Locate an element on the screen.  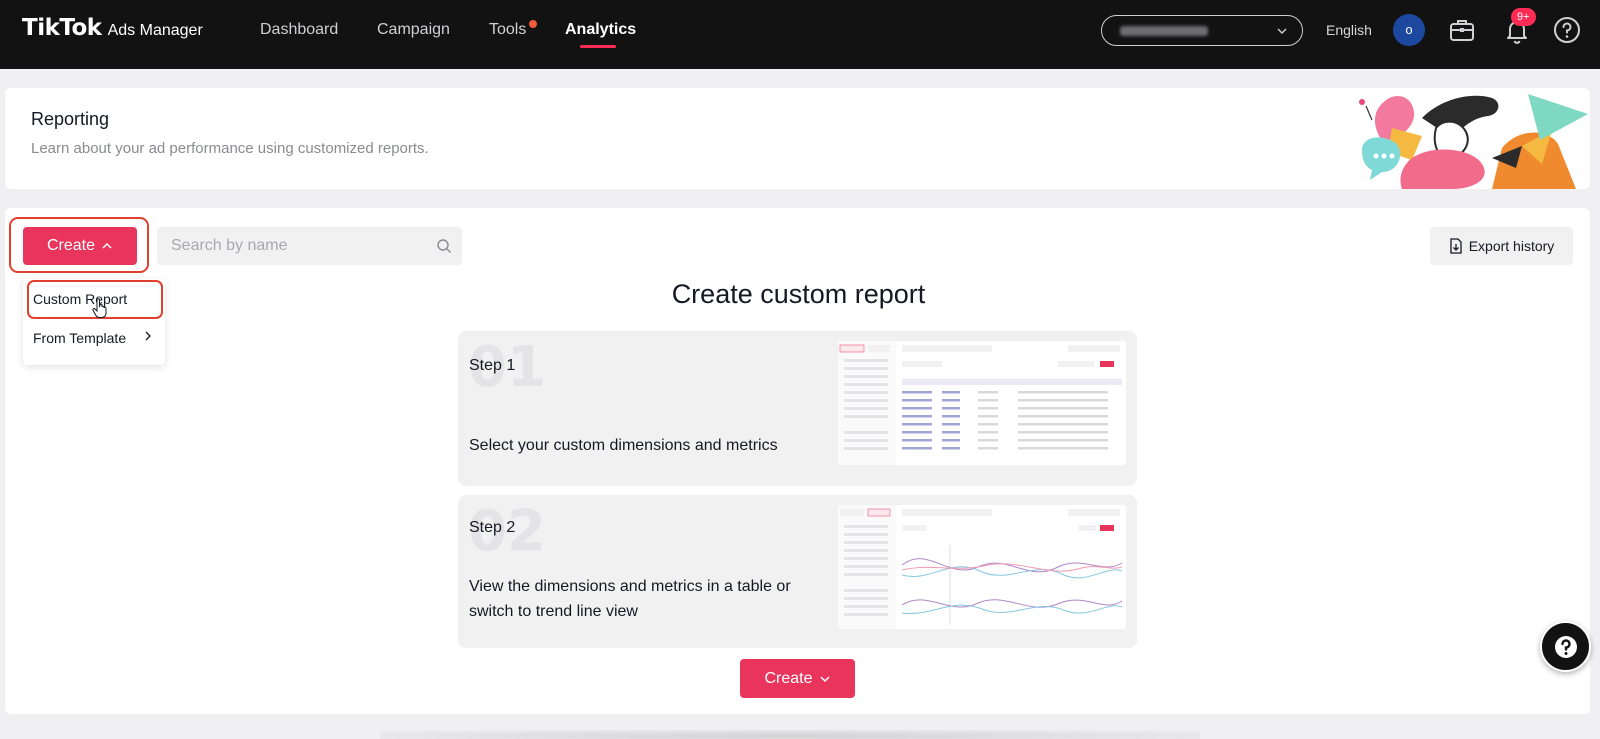
page-title: Reporting is located at coordinates (70, 119).